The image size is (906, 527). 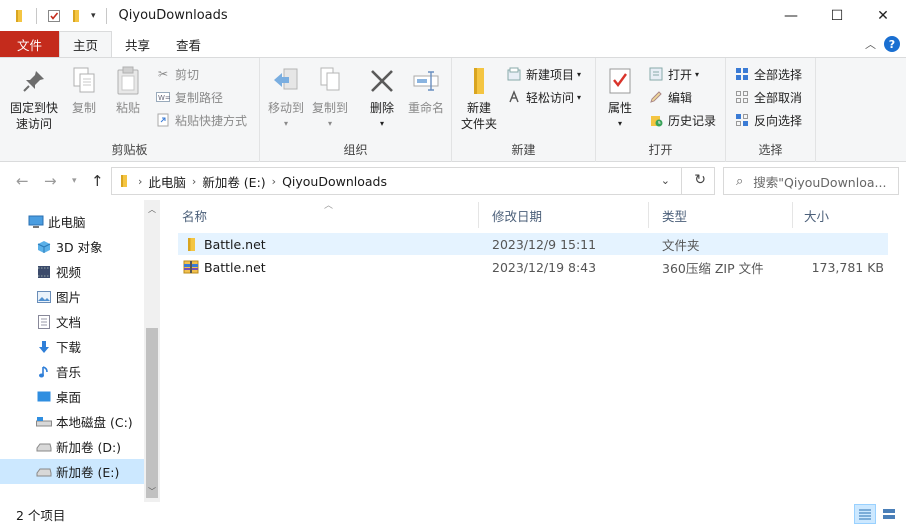 I want to click on nav-item-documents: 文档, so click(x=72, y=321).